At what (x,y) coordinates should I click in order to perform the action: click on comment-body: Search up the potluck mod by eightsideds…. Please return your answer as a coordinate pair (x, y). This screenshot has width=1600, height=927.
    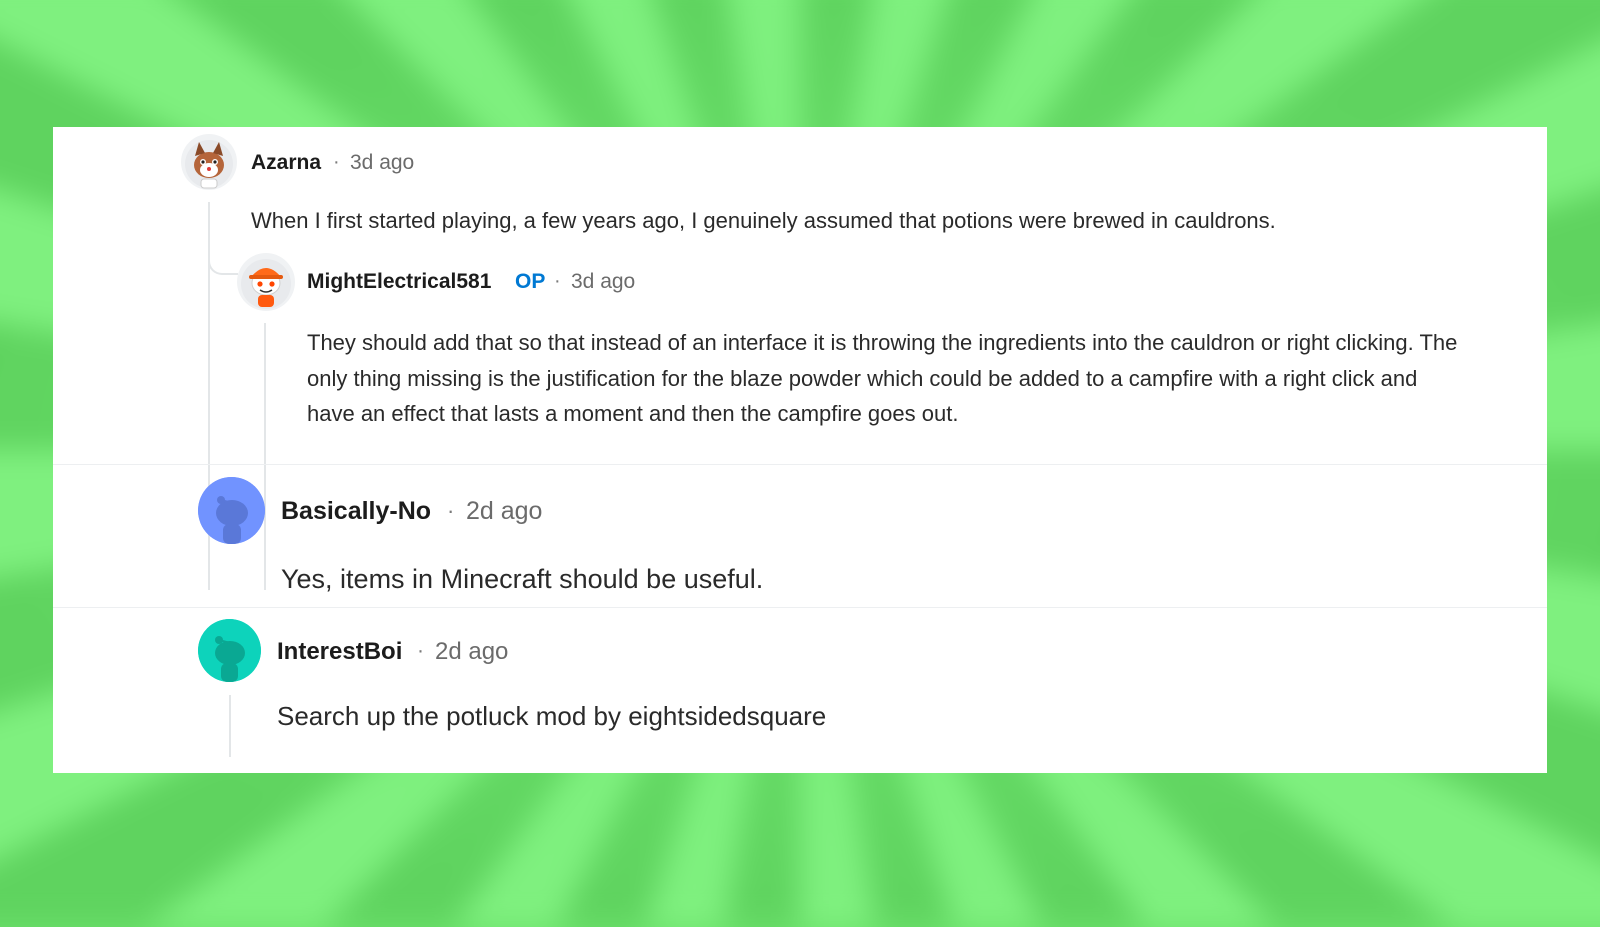
    Looking at the image, I should click on (552, 716).